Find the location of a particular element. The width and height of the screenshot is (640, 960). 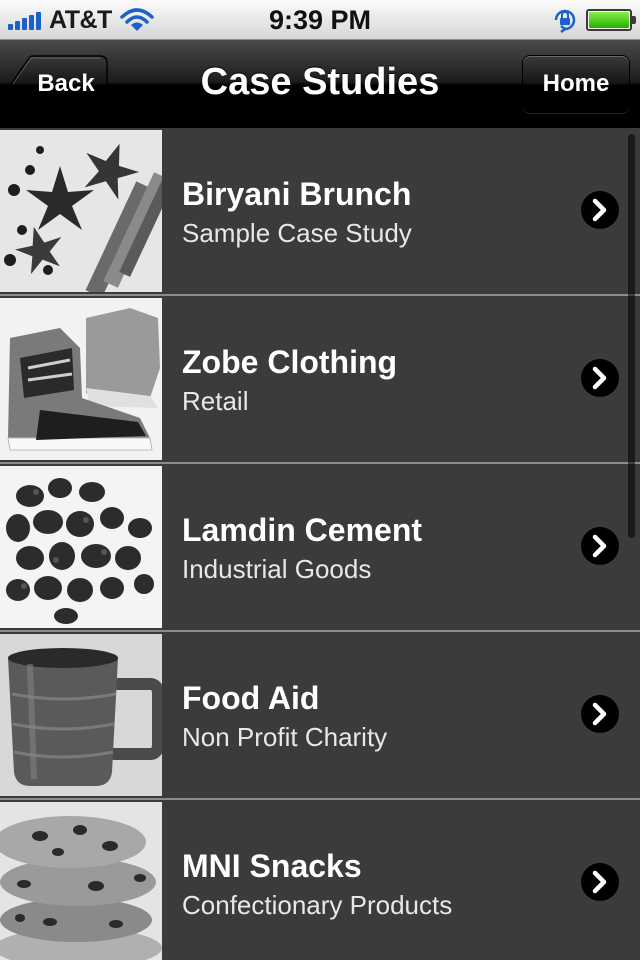

back-button: Back is located at coordinates (59, 84).